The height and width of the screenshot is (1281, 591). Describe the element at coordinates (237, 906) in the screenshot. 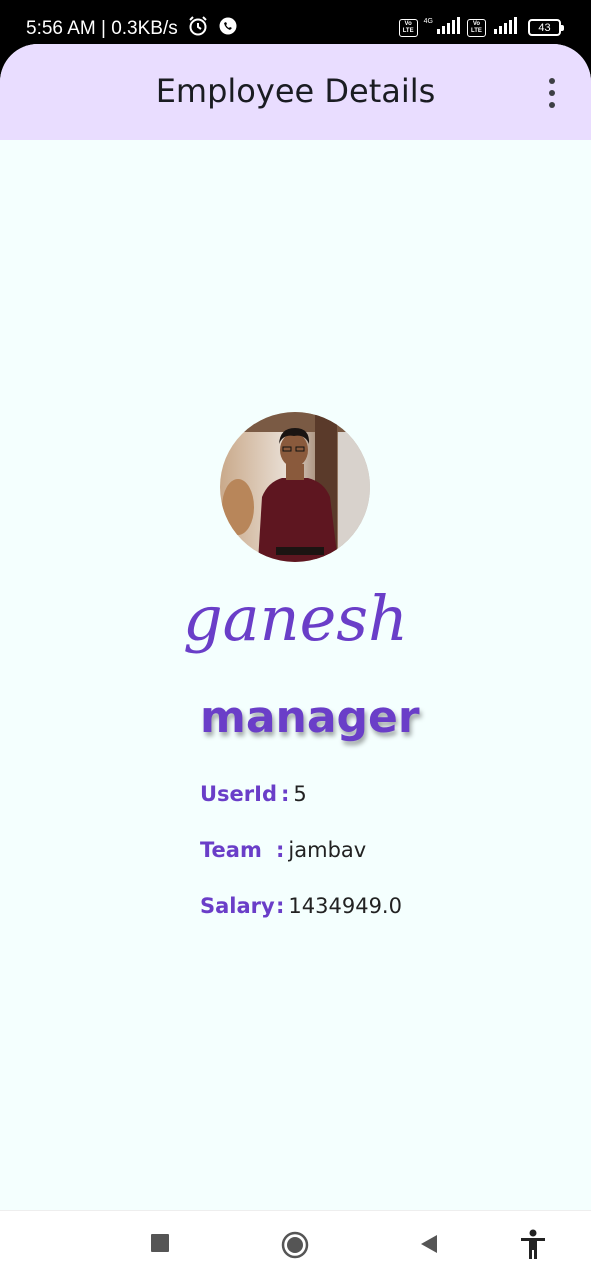

I see `salary-label: Salary` at that location.